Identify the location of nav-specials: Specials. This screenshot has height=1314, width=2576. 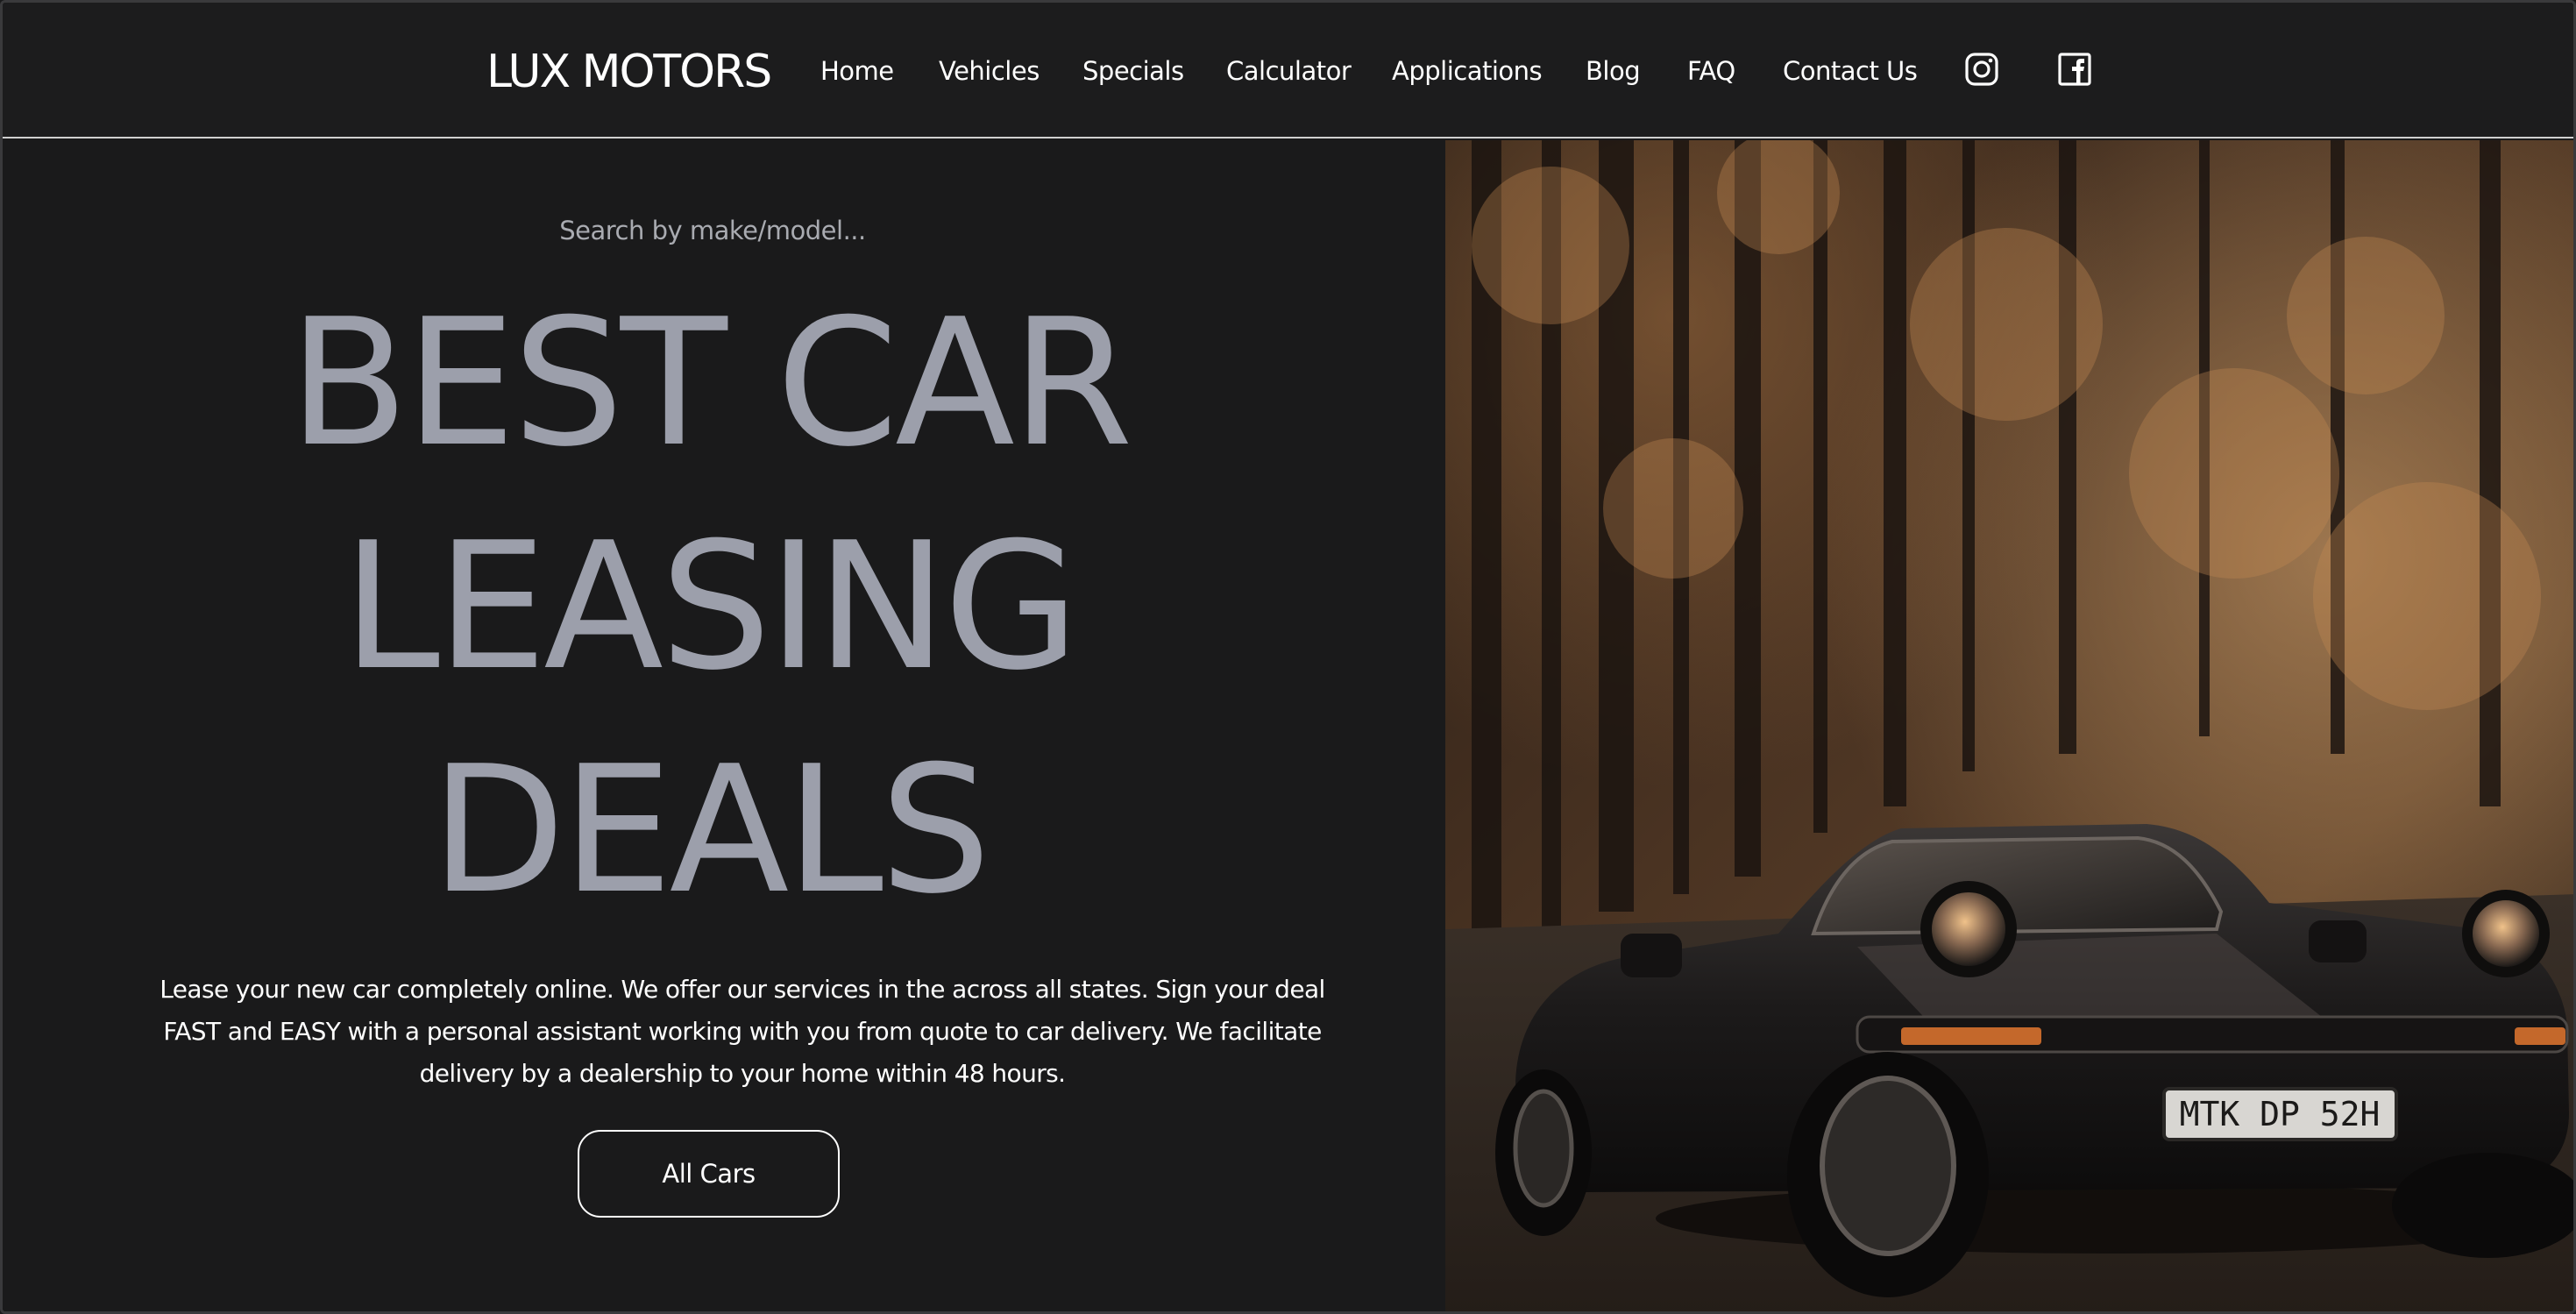
(1133, 71).